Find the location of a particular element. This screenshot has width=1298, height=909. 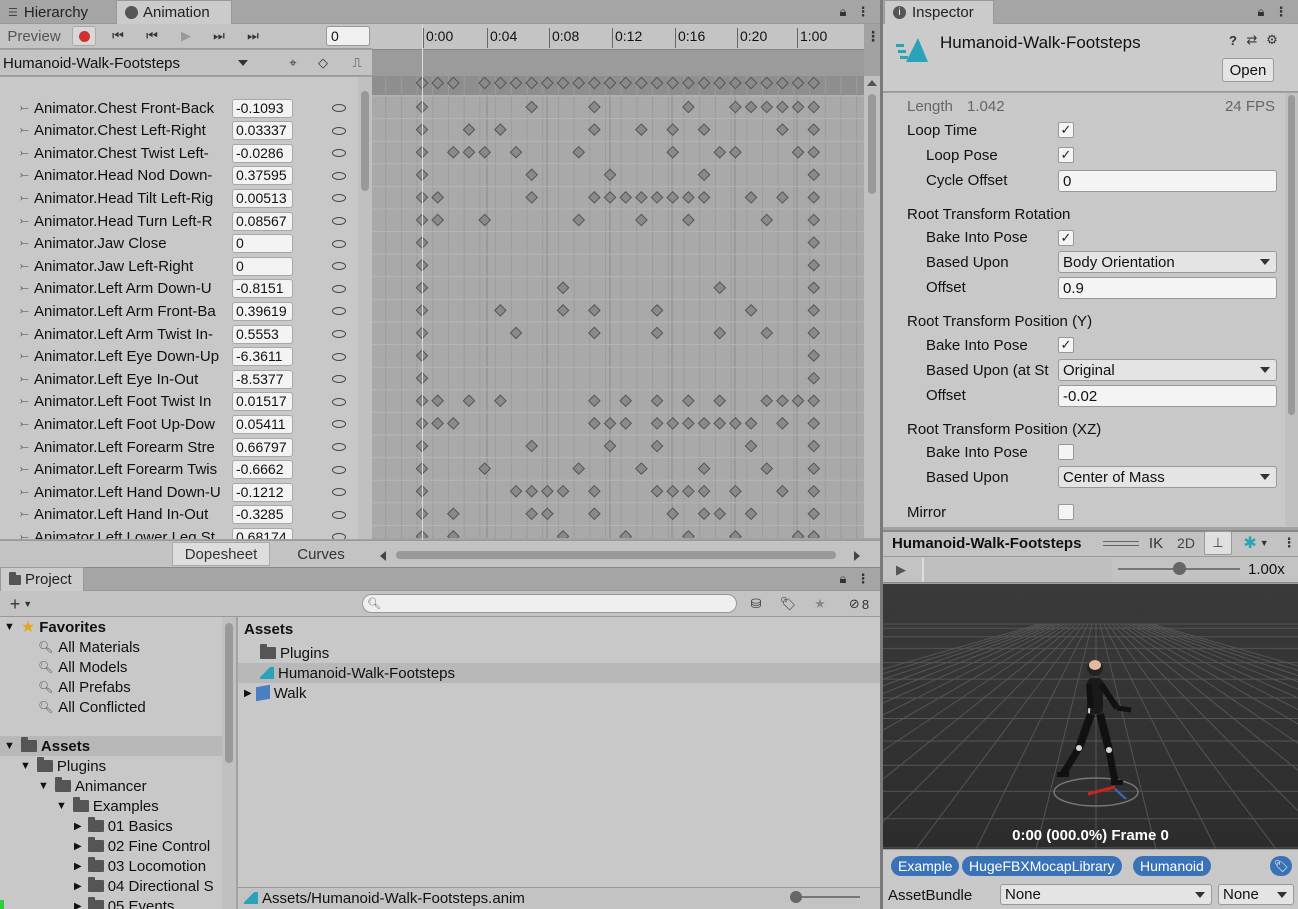

lock-icon: 🔒︎ is located at coordinates (843, 579).